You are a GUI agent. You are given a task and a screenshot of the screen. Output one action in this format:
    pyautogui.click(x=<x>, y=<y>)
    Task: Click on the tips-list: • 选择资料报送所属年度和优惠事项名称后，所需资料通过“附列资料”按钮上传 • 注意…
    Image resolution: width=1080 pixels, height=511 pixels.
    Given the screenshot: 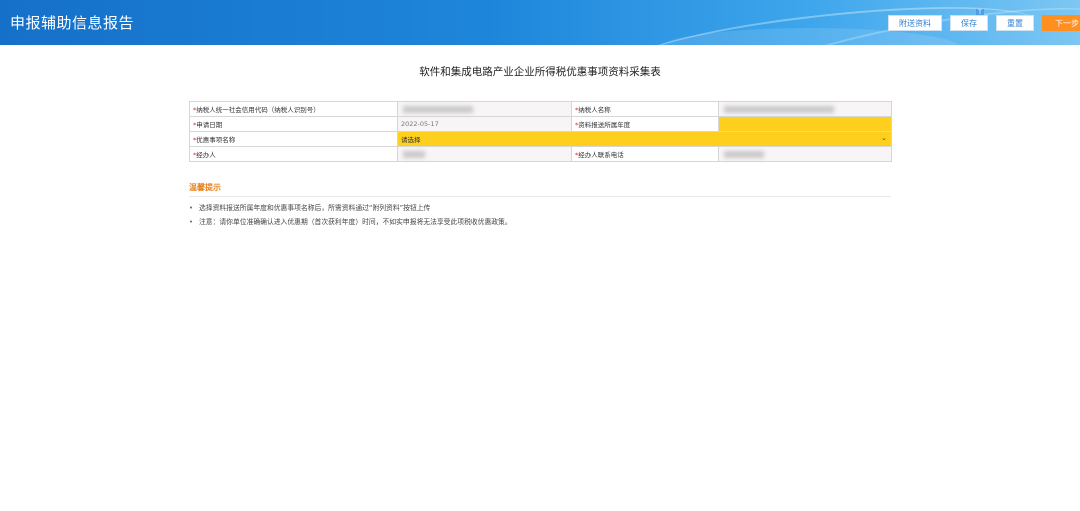 What is the action you would take?
    pyautogui.click(x=350, y=216)
    